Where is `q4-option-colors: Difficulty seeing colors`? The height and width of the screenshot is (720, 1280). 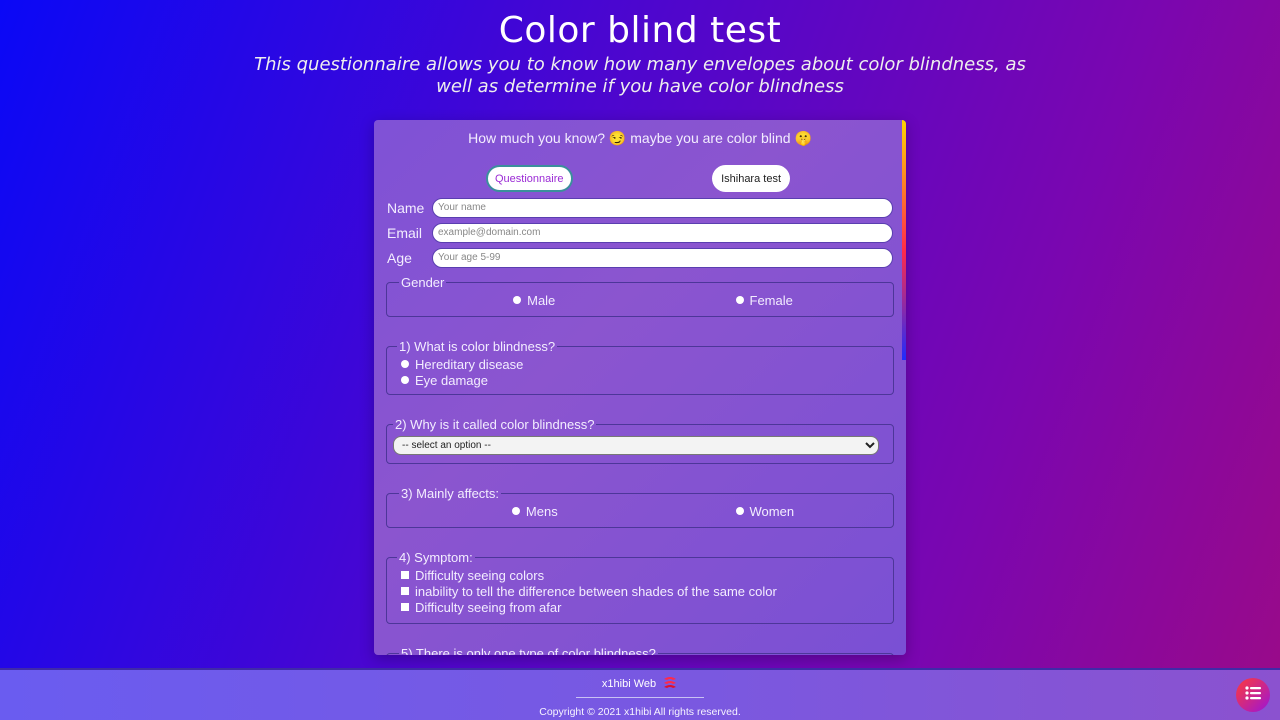 q4-option-colors: Difficulty seeing colors is located at coordinates (642, 575).